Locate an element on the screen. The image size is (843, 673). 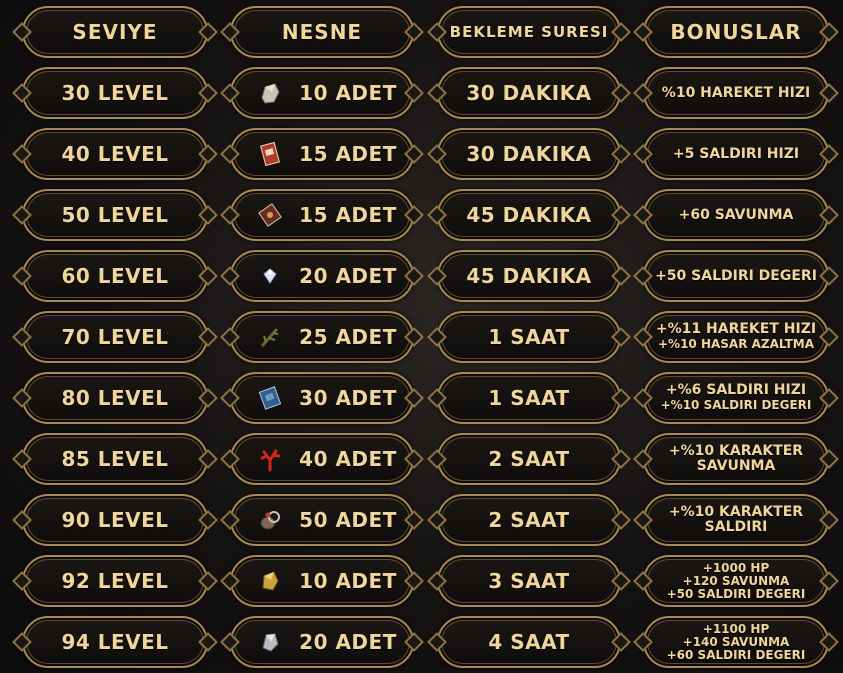
bonus-cell: +%6 SALDIRI HIZI +%10 SALDIRI DEGERI is located at coordinates (736, 398).